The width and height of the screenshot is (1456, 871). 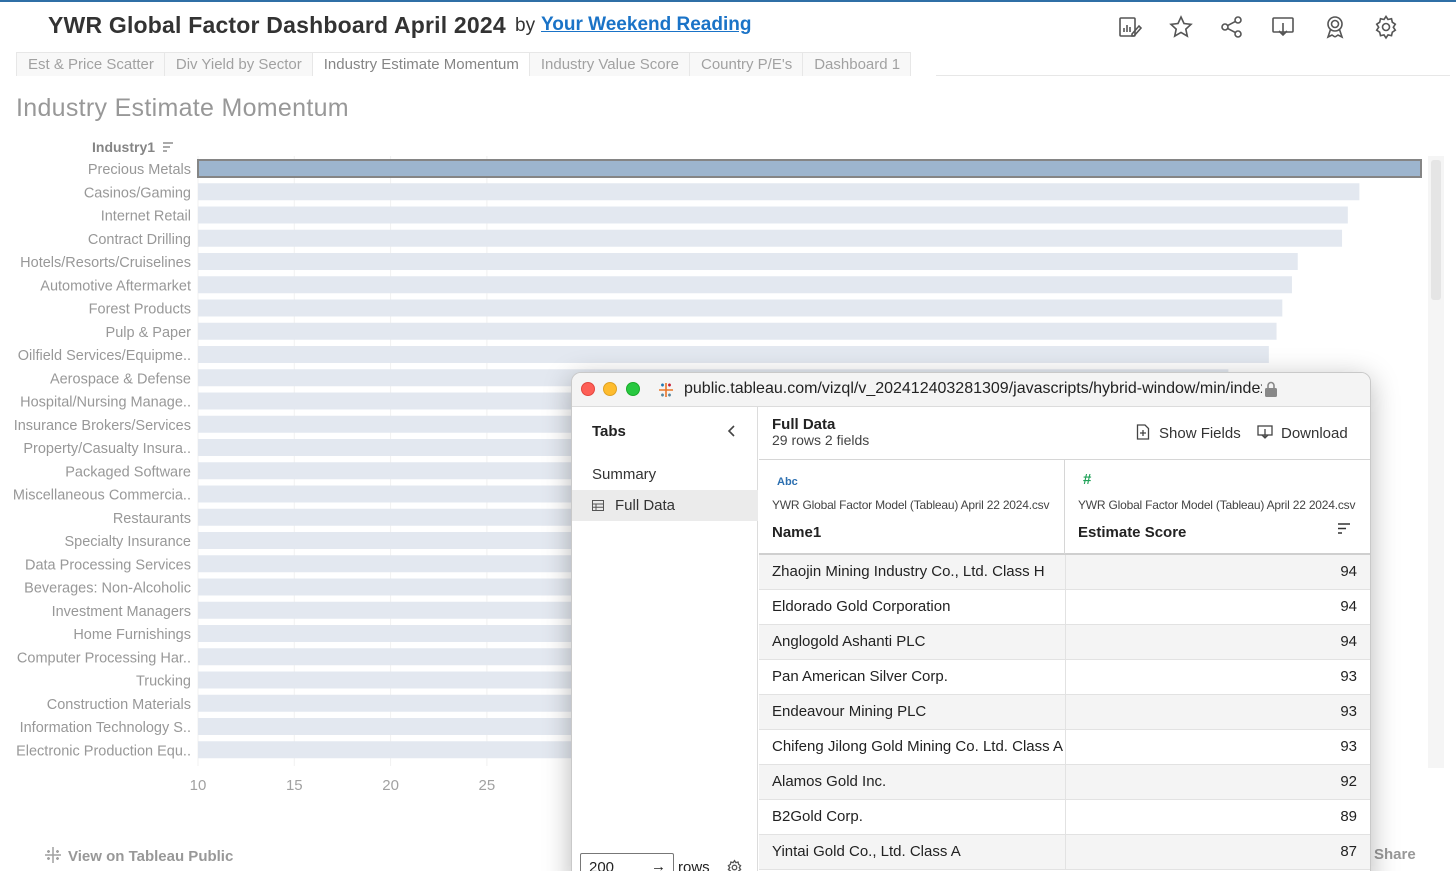 What do you see at coordinates (609, 431) in the screenshot?
I see `tabs-sidebar-title: Tabs` at bounding box center [609, 431].